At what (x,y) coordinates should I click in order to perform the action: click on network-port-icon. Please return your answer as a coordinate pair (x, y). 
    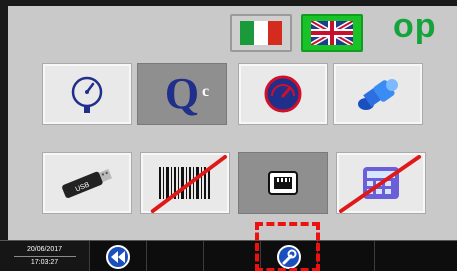
    Looking at the image, I should click on (283, 183).